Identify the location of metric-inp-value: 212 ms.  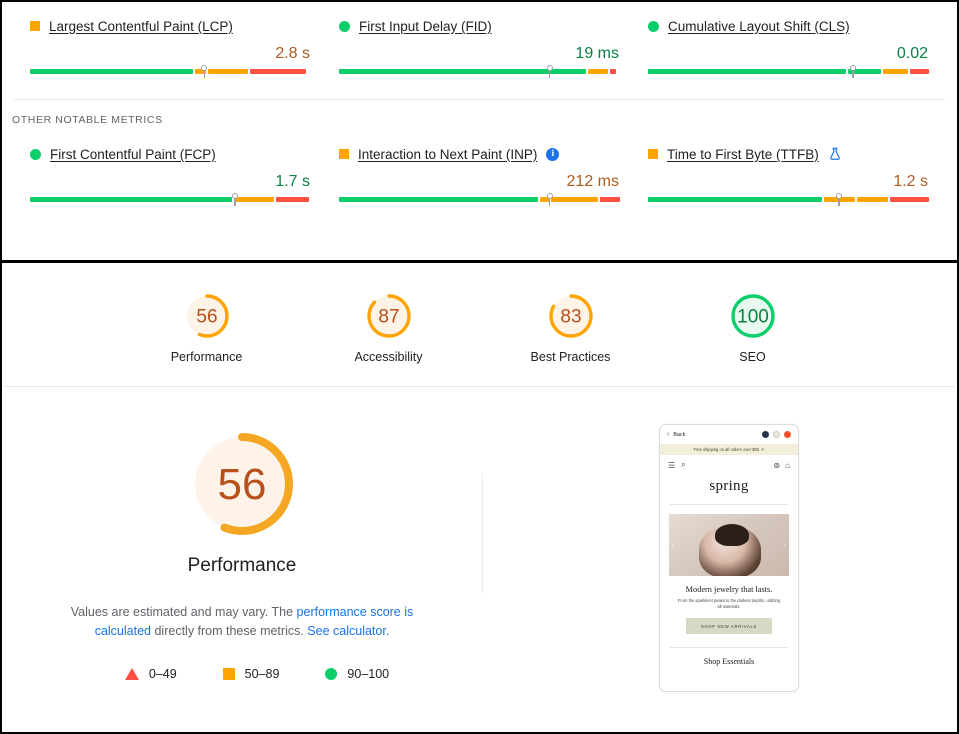
(592, 181).